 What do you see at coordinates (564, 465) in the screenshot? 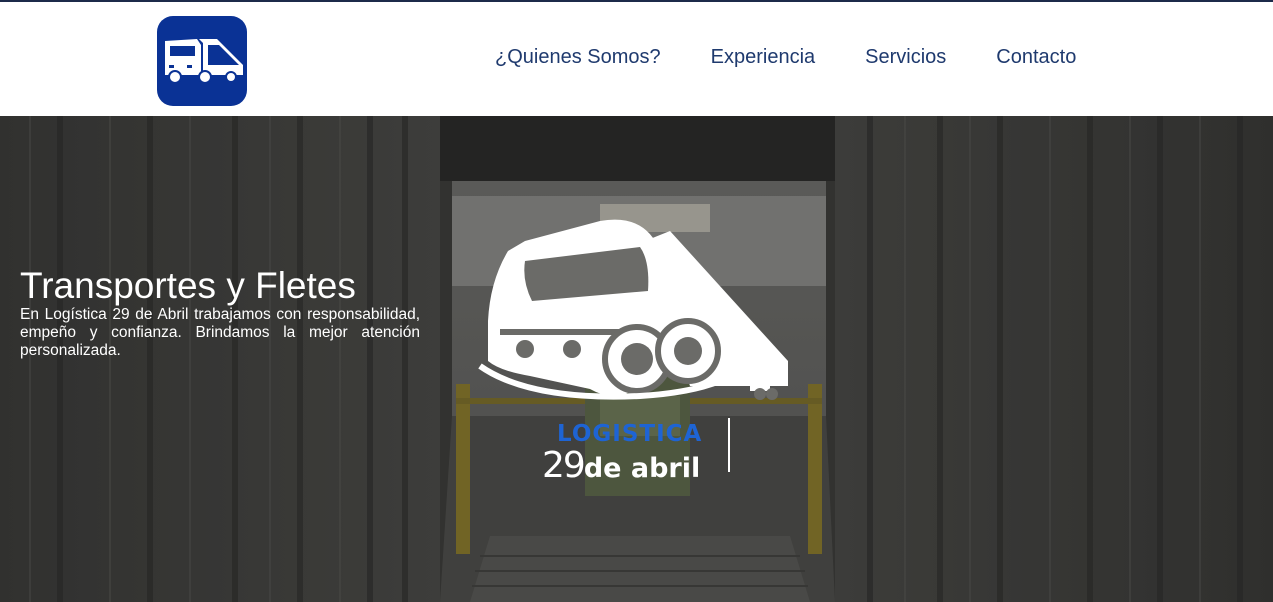
I see `brand-date-number: 29` at bounding box center [564, 465].